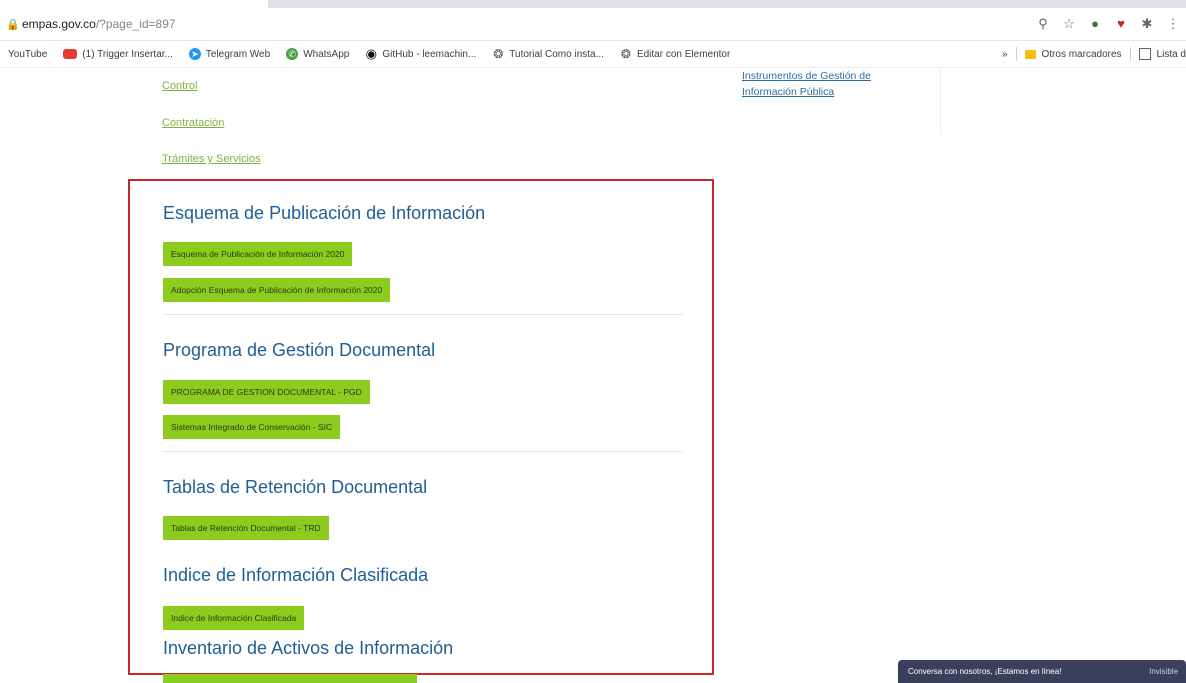 The width and height of the screenshot is (1186, 683). What do you see at coordinates (179, 86) in the screenshot?
I see `link-control: Control` at bounding box center [179, 86].